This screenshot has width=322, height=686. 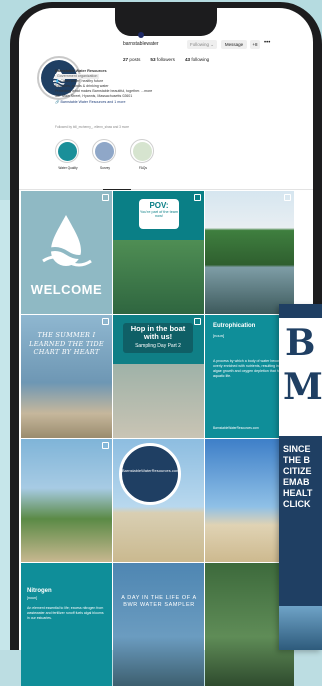 What do you see at coordinates (300, 628) in the screenshot?
I see `flyer-sea-photo` at bounding box center [300, 628].